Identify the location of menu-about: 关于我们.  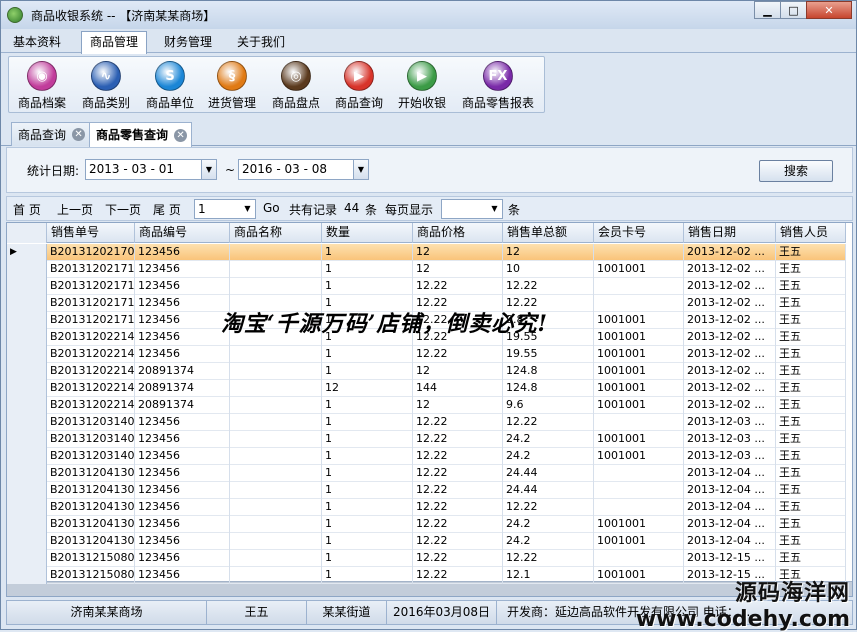
(261, 42).